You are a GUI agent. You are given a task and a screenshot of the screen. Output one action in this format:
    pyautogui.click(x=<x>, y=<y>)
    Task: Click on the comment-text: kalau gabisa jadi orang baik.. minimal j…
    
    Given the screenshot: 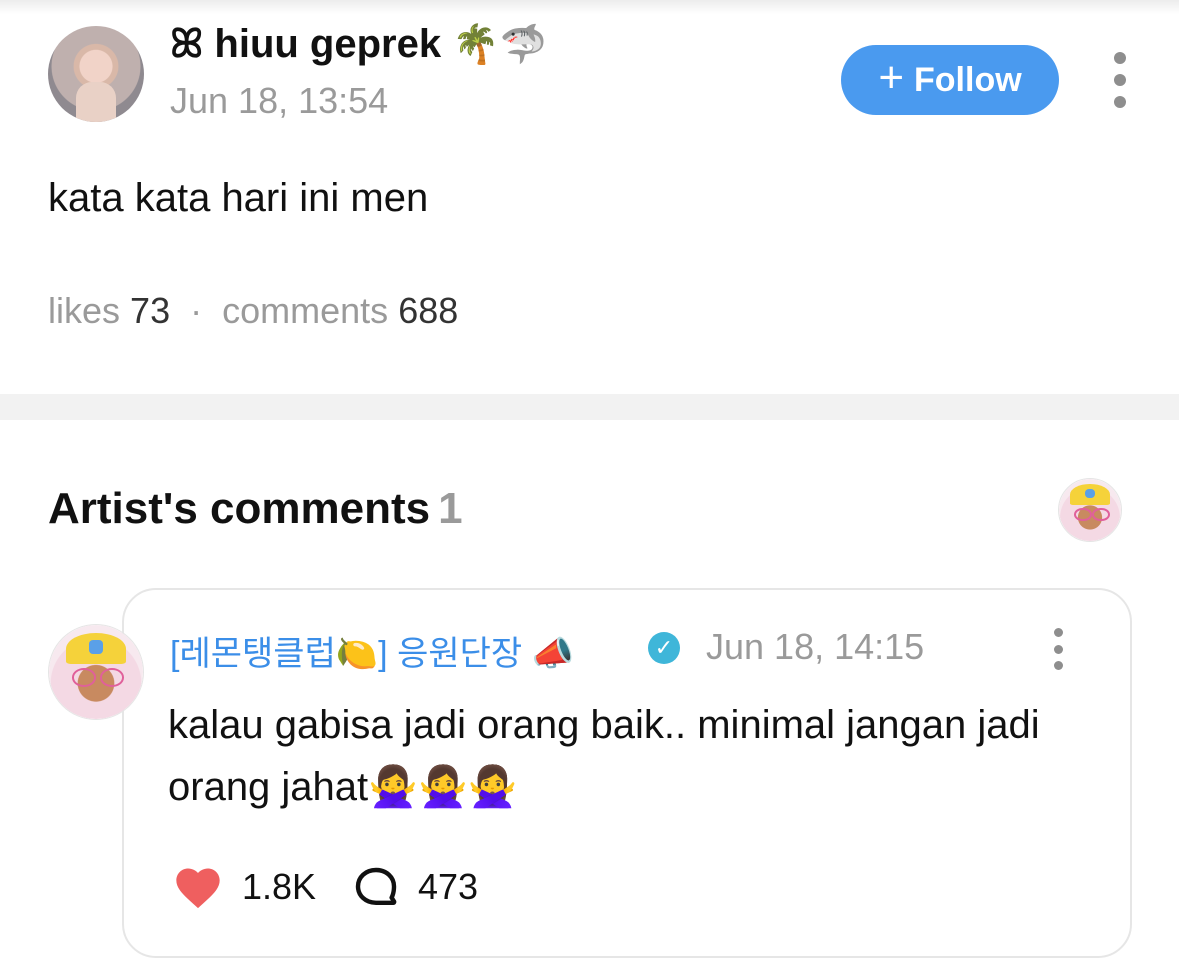 What is the action you would take?
    pyautogui.click(x=604, y=756)
    